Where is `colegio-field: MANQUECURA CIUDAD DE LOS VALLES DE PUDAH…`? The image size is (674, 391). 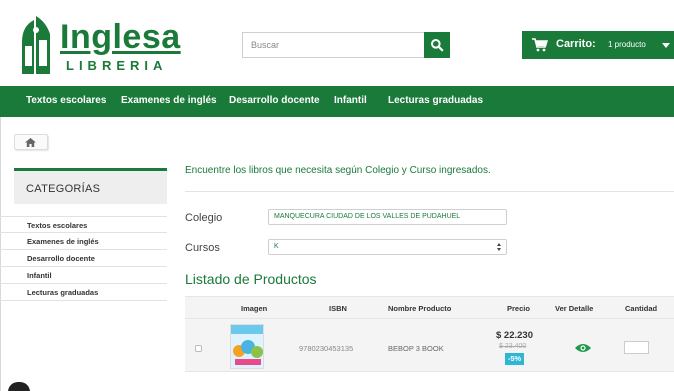
colegio-field: MANQUECURA CIUDAD DE LOS VALLES DE PUDAH… is located at coordinates (387, 217).